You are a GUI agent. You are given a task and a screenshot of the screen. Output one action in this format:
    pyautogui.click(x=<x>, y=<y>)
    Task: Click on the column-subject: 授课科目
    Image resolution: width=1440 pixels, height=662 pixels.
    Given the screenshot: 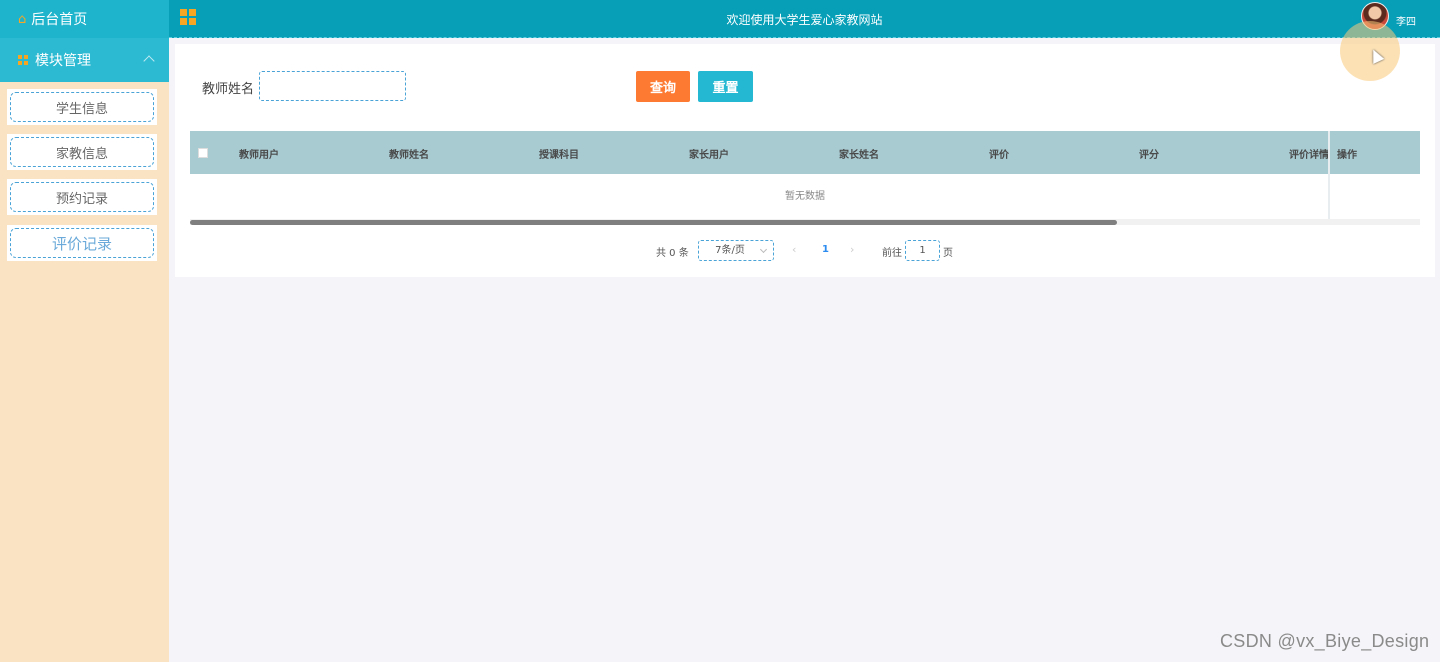 What is the action you would take?
    pyautogui.click(x=559, y=153)
    